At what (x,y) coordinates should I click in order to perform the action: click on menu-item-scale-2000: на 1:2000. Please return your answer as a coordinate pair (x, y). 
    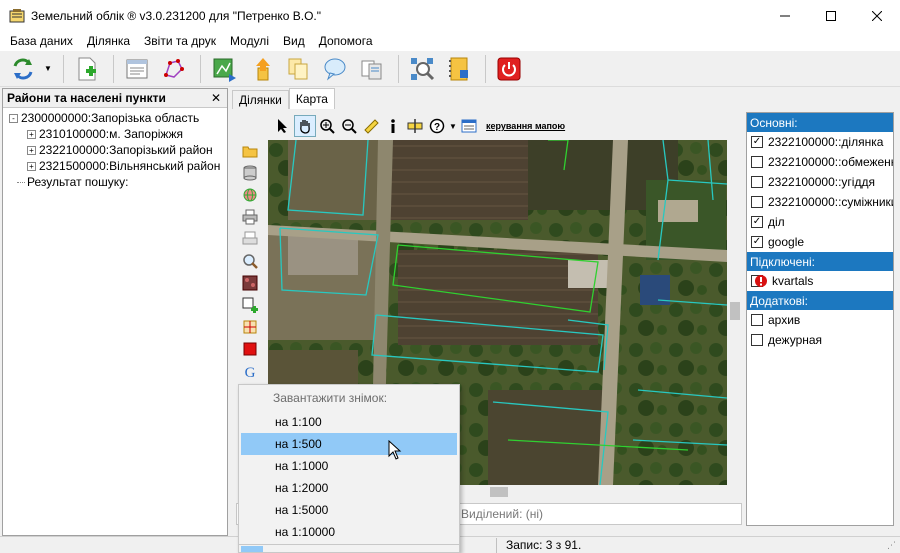
    Looking at the image, I should click on (349, 488).